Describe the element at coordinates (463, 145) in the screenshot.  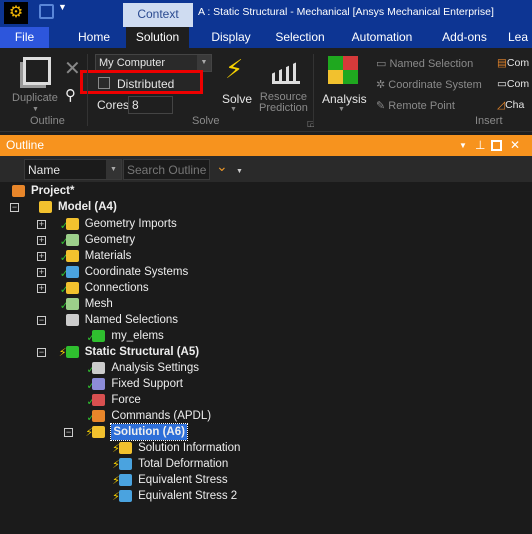
I see `panel-menu-icon: ▼` at that location.